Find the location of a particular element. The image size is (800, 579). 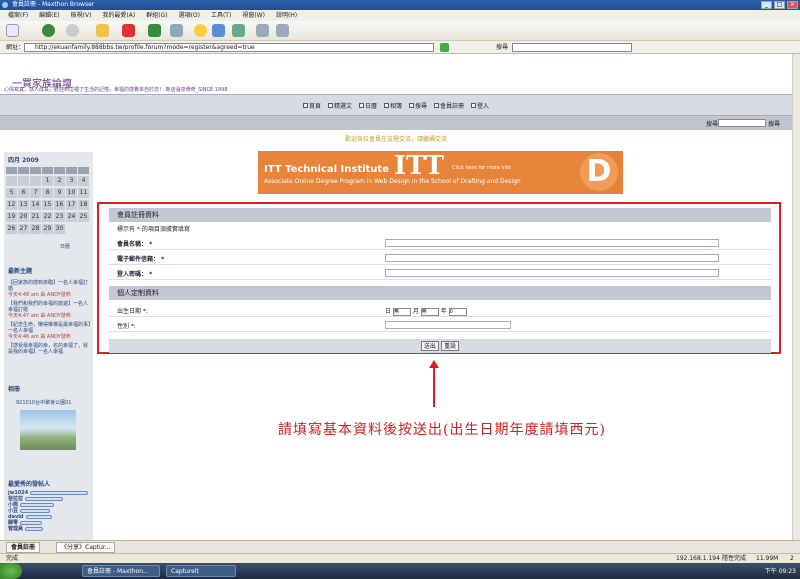

calendar-day: 23 is located at coordinates (59, 217).